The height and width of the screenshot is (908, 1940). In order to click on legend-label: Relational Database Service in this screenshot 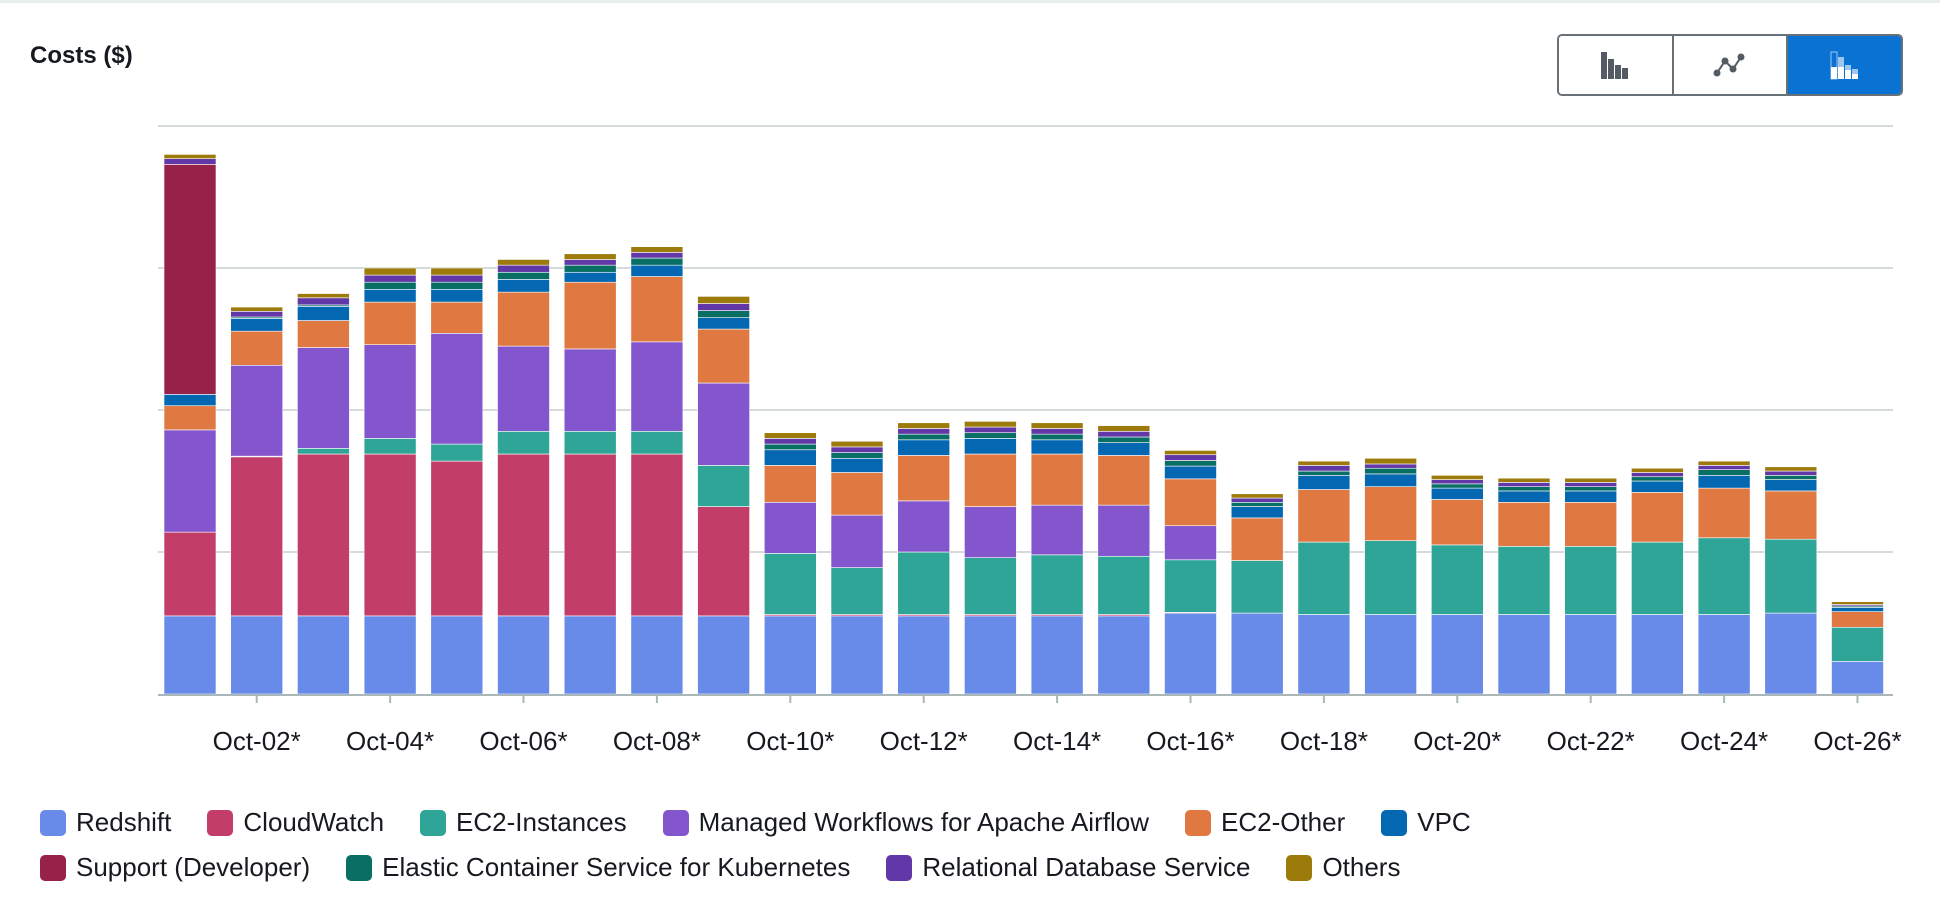, I will do `click(1086, 867)`.